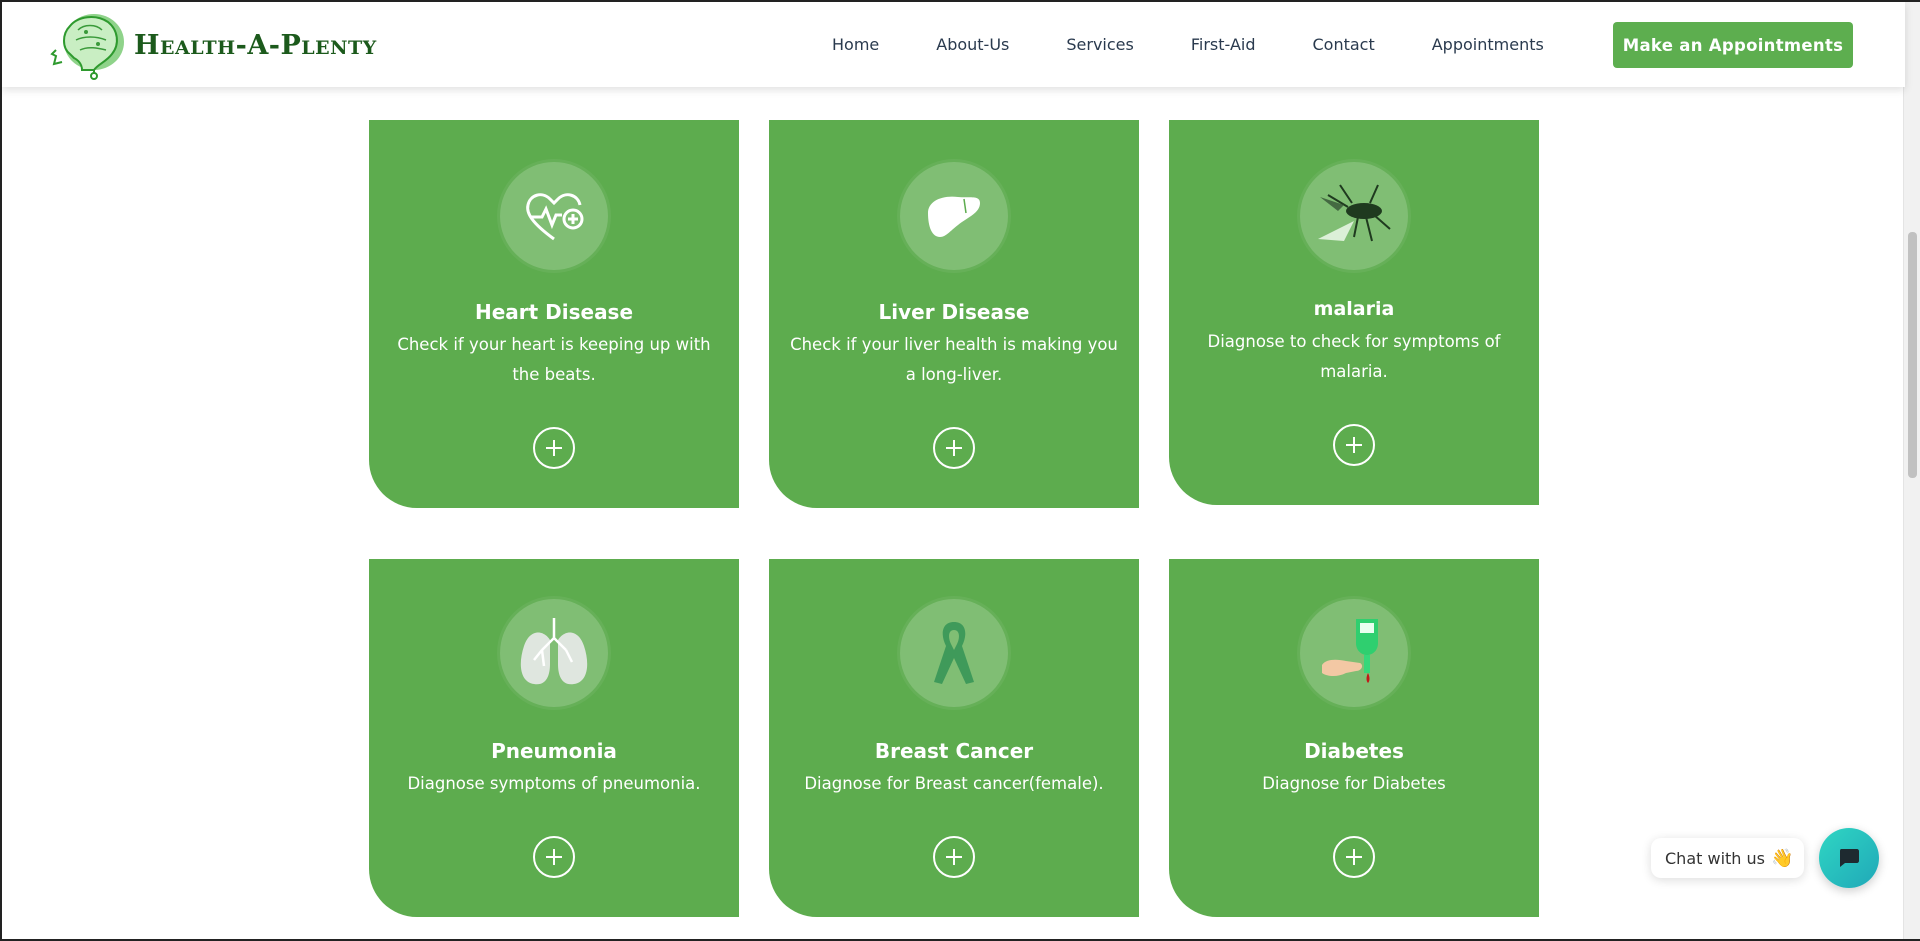 The image size is (1920, 941). What do you see at coordinates (1223, 44) in the screenshot?
I see `nav-first-aid: First-Aid` at bounding box center [1223, 44].